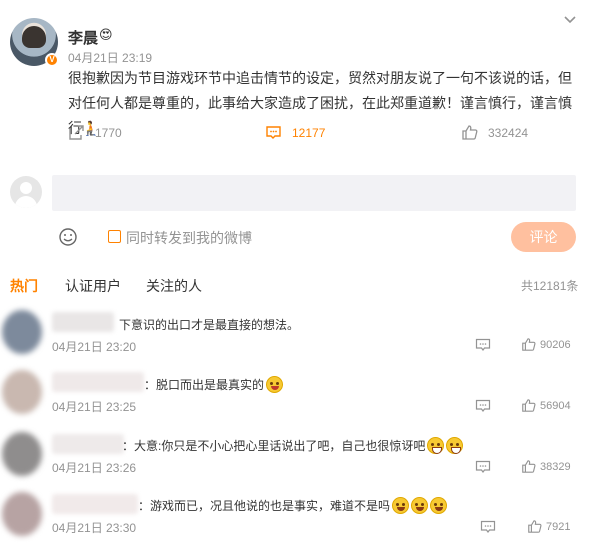 The image size is (600, 550). Describe the element at coordinates (174, 286) in the screenshot. I see `tab-following: 关注的人` at that location.